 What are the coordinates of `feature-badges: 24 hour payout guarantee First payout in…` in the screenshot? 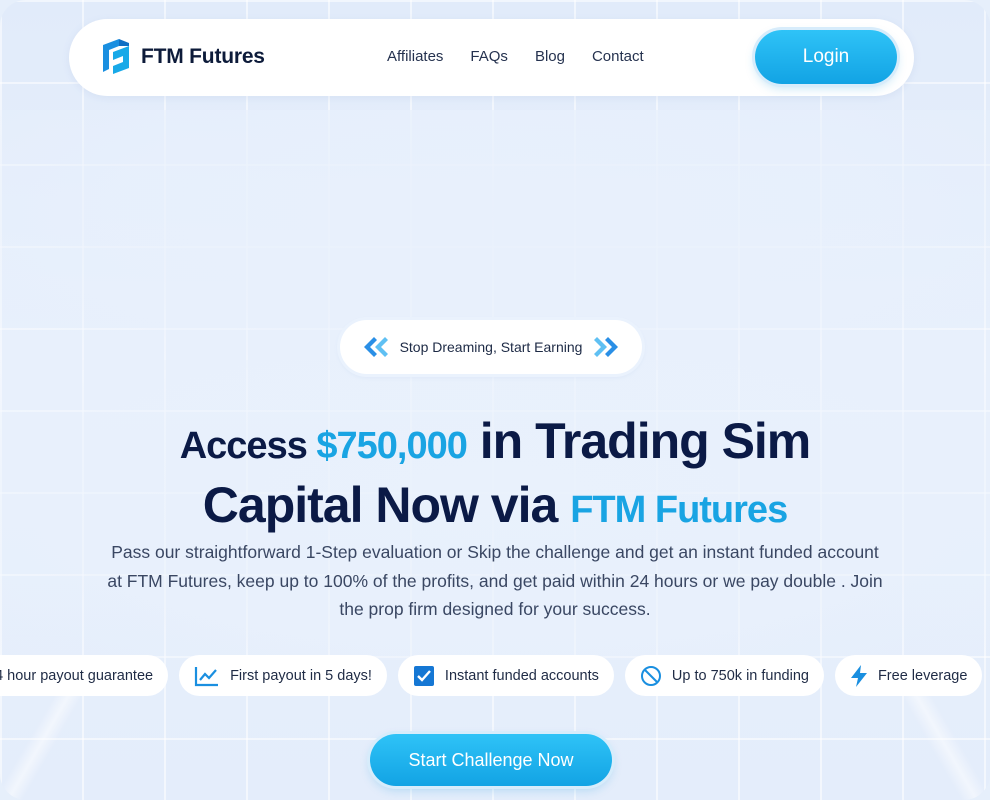 It's located at (495, 675).